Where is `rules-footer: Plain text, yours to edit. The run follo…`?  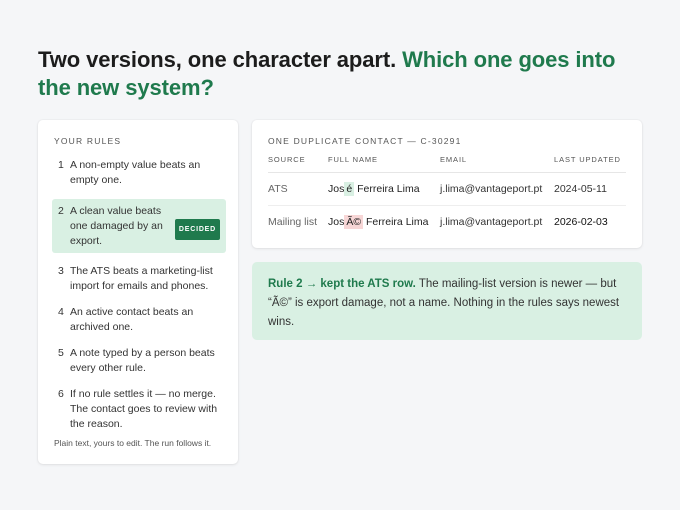
rules-footer: Plain text, yours to edit. The run follo… is located at coordinates (133, 443).